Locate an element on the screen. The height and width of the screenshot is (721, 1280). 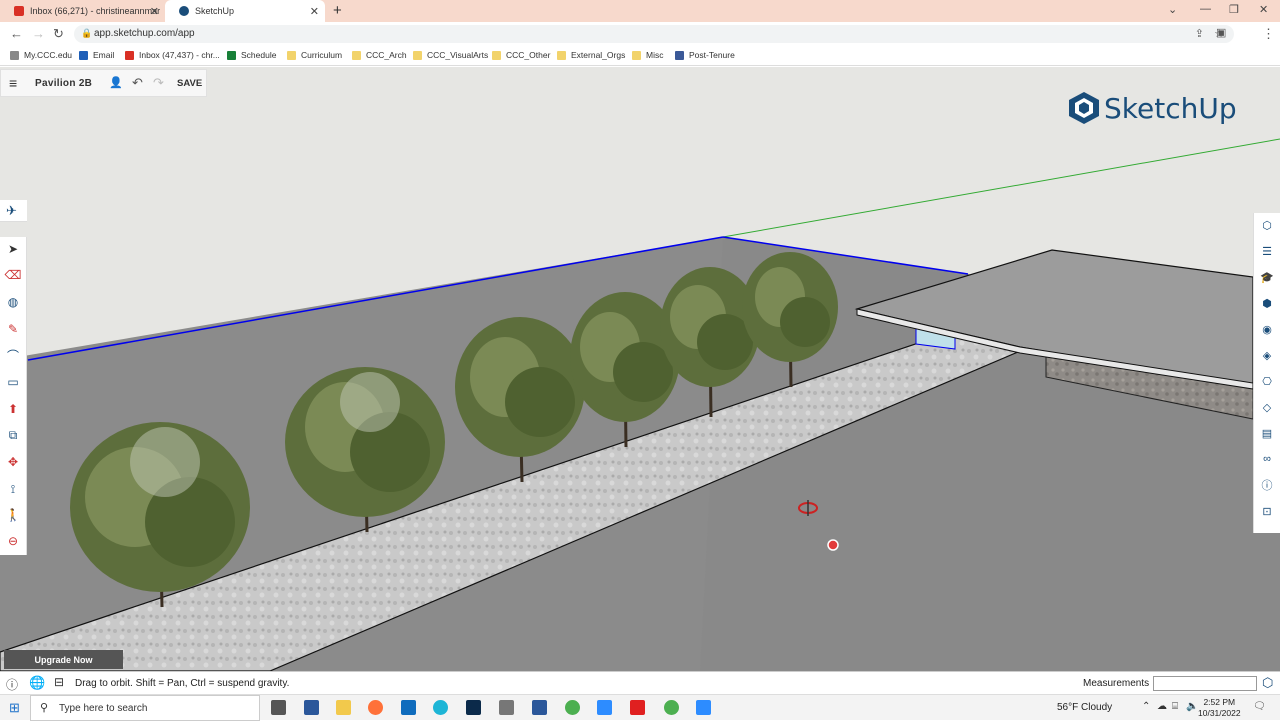
cloud-icon: ☁ is located at coordinates (1162, 706).